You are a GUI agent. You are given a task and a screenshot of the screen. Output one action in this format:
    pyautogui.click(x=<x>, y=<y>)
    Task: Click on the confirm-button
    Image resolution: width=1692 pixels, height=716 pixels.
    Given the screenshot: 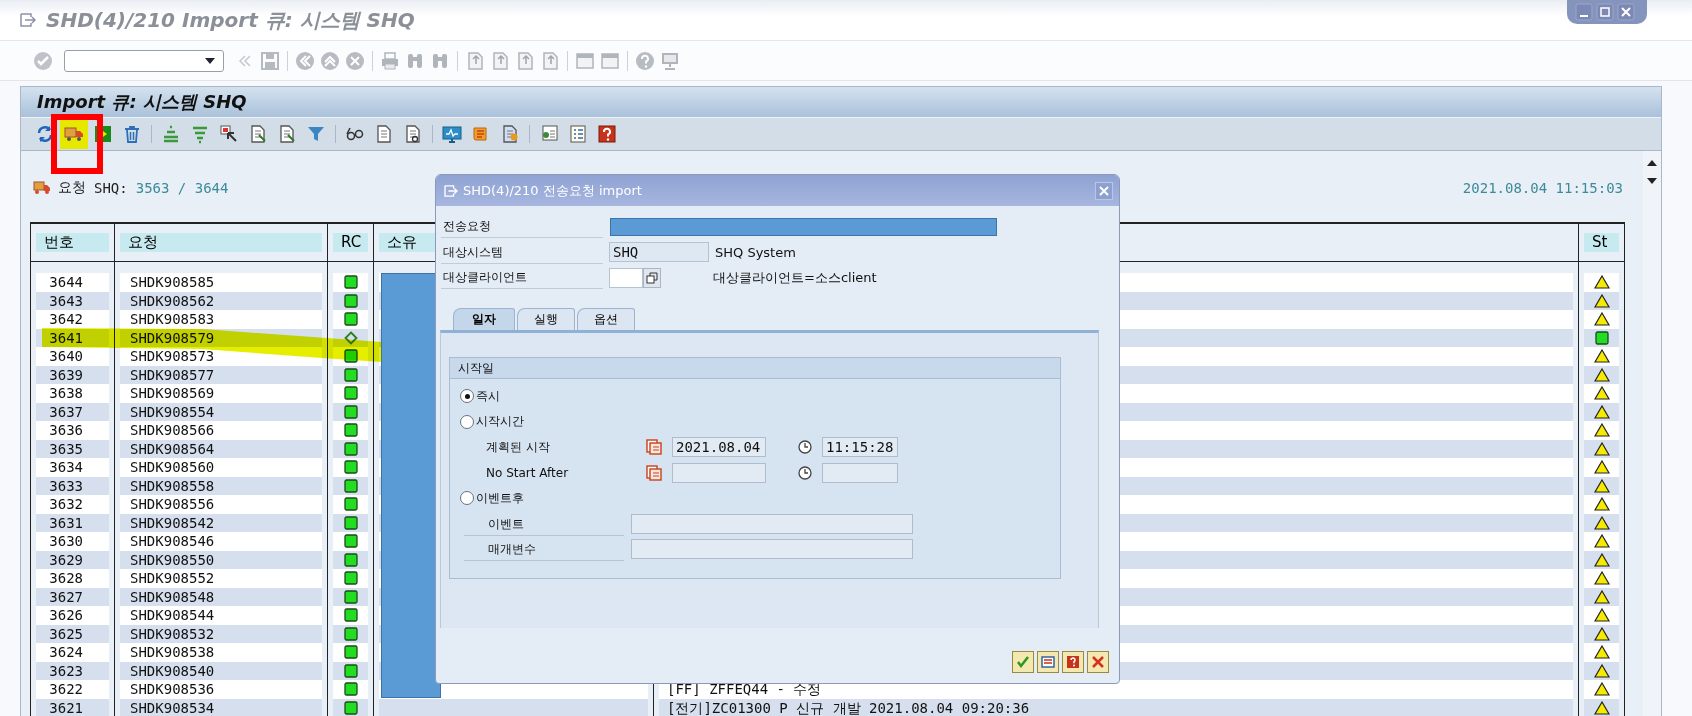 What is the action you would take?
    pyautogui.click(x=1023, y=662)
    